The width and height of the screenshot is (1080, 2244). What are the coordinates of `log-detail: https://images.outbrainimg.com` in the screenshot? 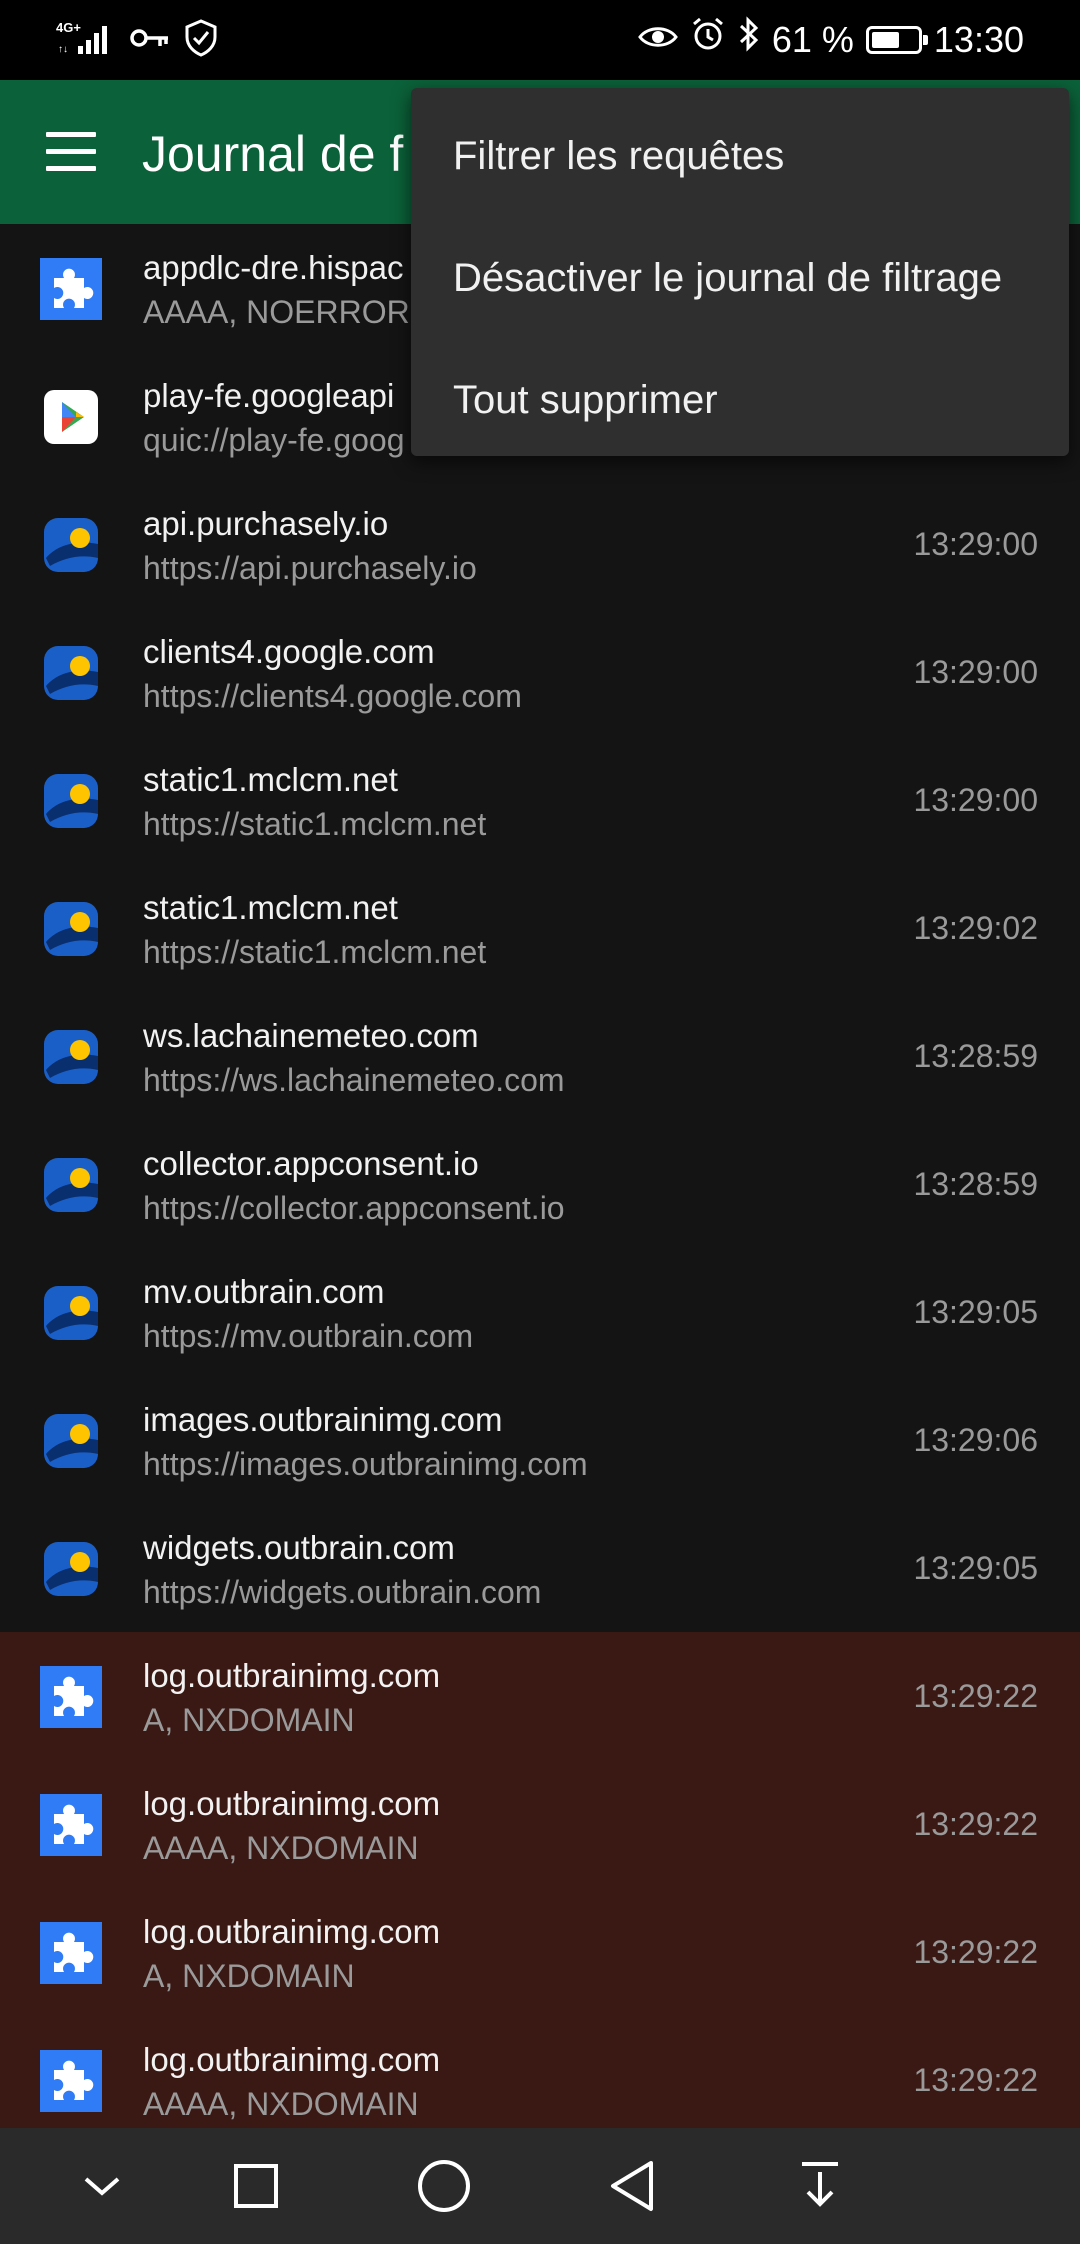 It's located at (365, 1464).